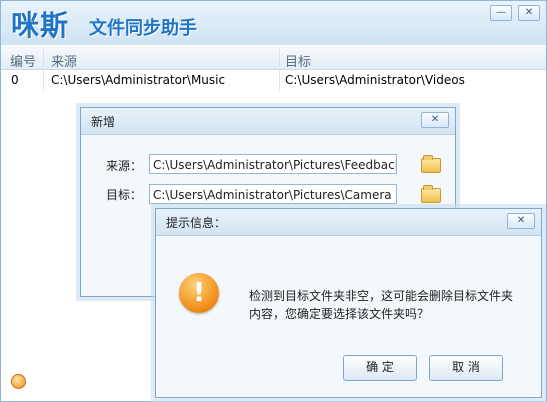 The height and width of the screenshot is (402, 547). What do you see at coordinates (143, 28) in the screenshot?
I see `app-title: 文件同步助手` at bounding box center [143, 28].